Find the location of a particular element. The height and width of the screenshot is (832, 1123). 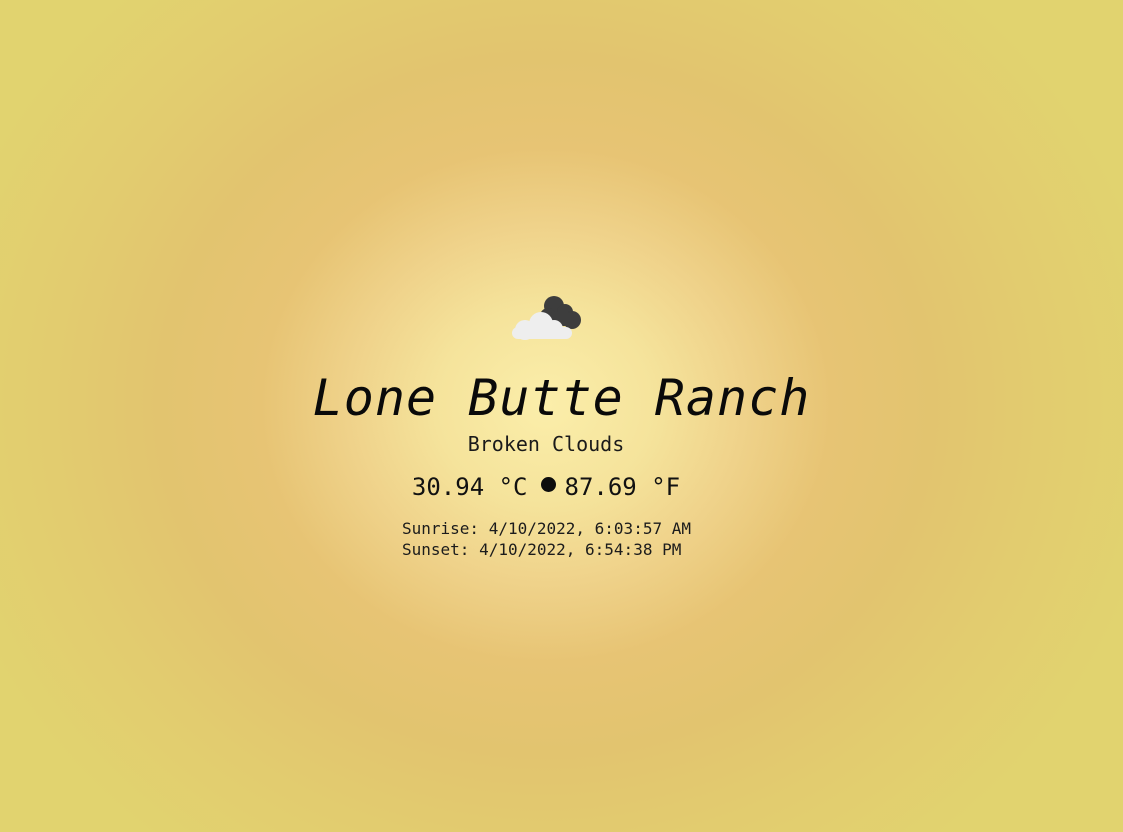

temperature-fahrenheit: 87.69 °F is located at coordinates (622, 487).